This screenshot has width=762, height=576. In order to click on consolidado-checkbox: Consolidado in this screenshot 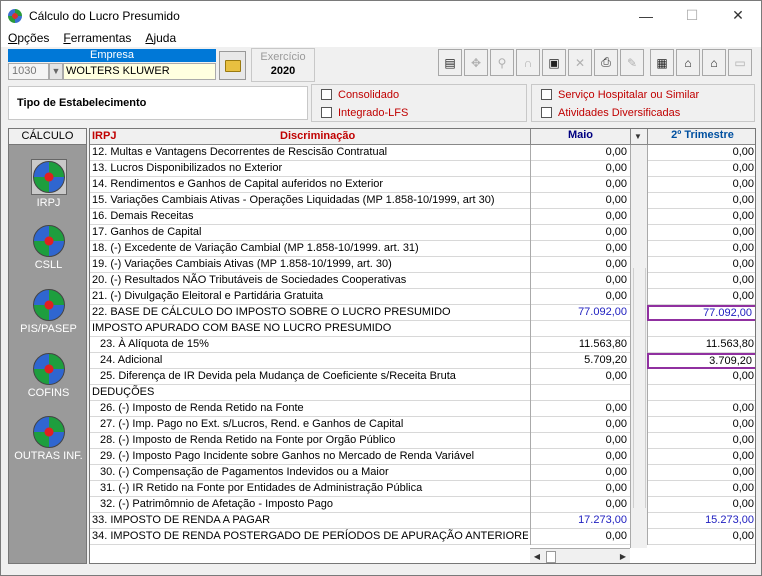, I will do `click(423, 94)`.